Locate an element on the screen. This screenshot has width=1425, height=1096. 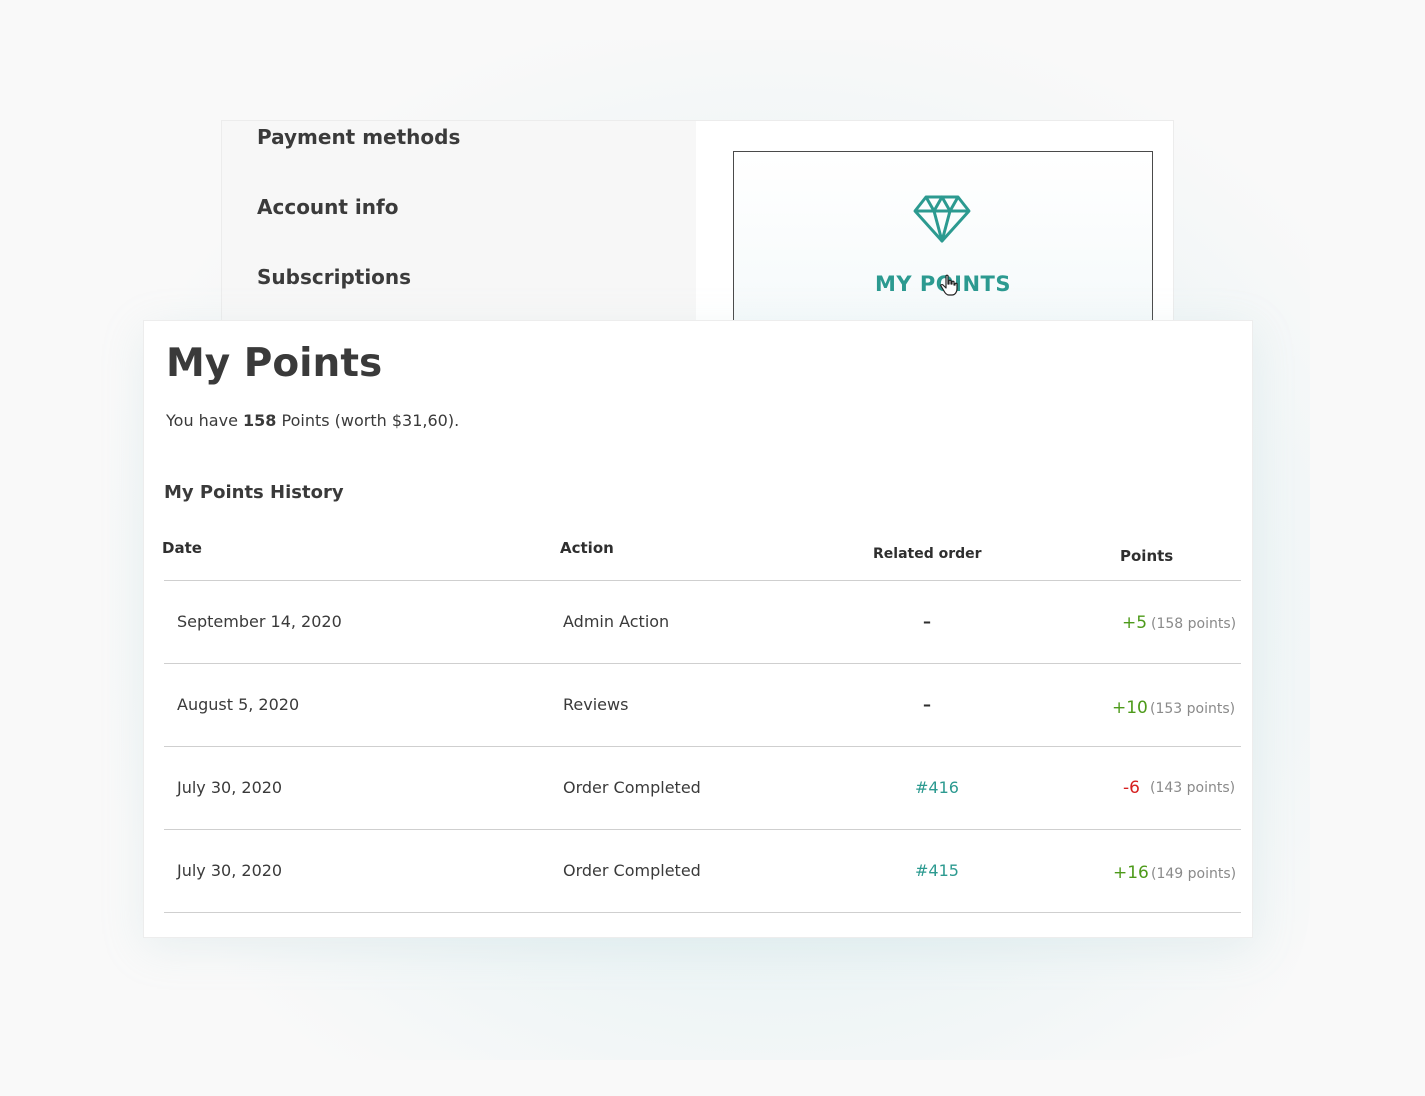
order-link-415: #415 is located at coordinates (937, 870).